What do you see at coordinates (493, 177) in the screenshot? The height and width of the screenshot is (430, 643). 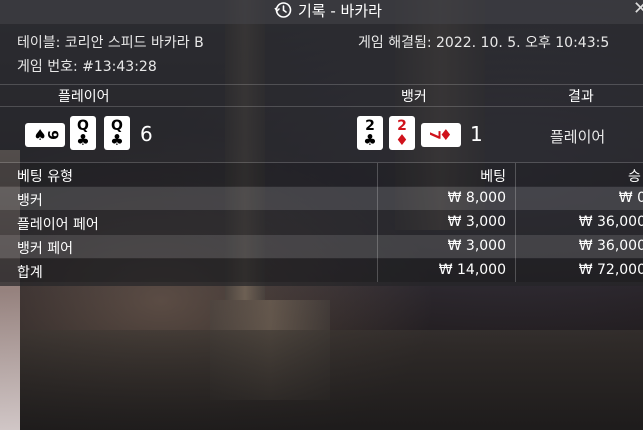 I see `bet-amount-header: 베팅` at bounding box center [493, 177].